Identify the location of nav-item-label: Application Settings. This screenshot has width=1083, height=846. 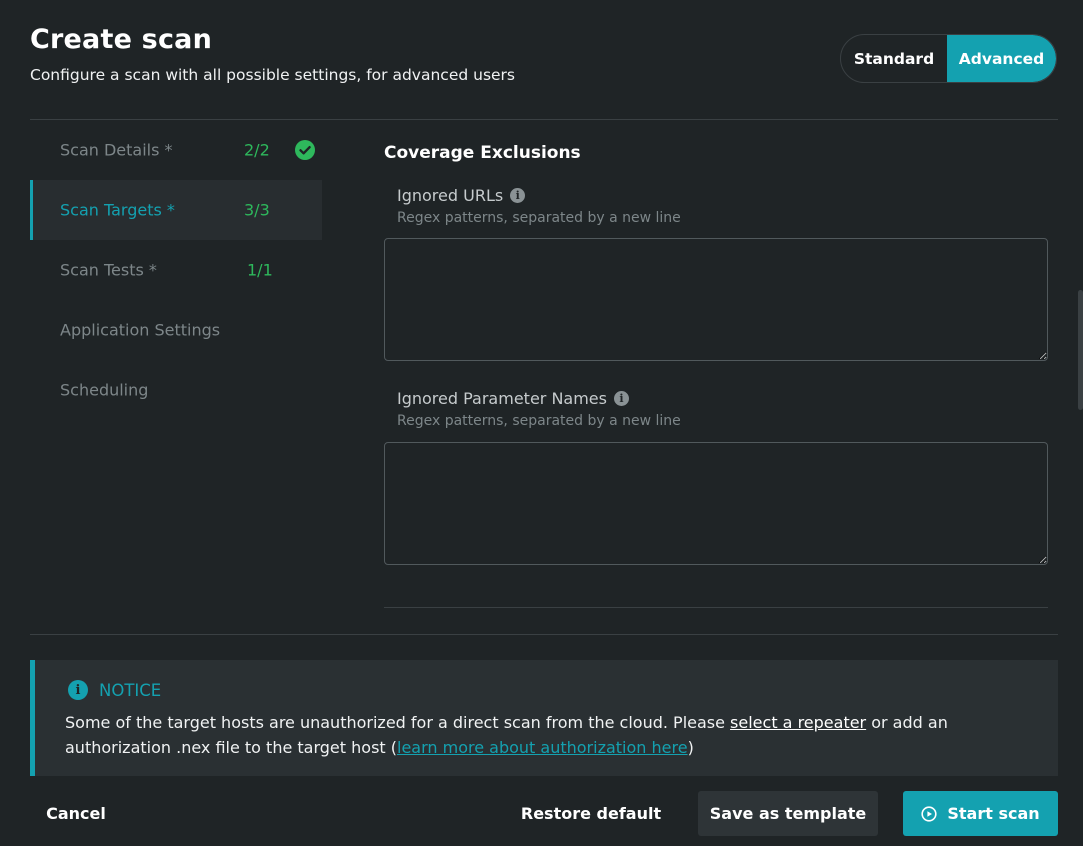
(140, 330).